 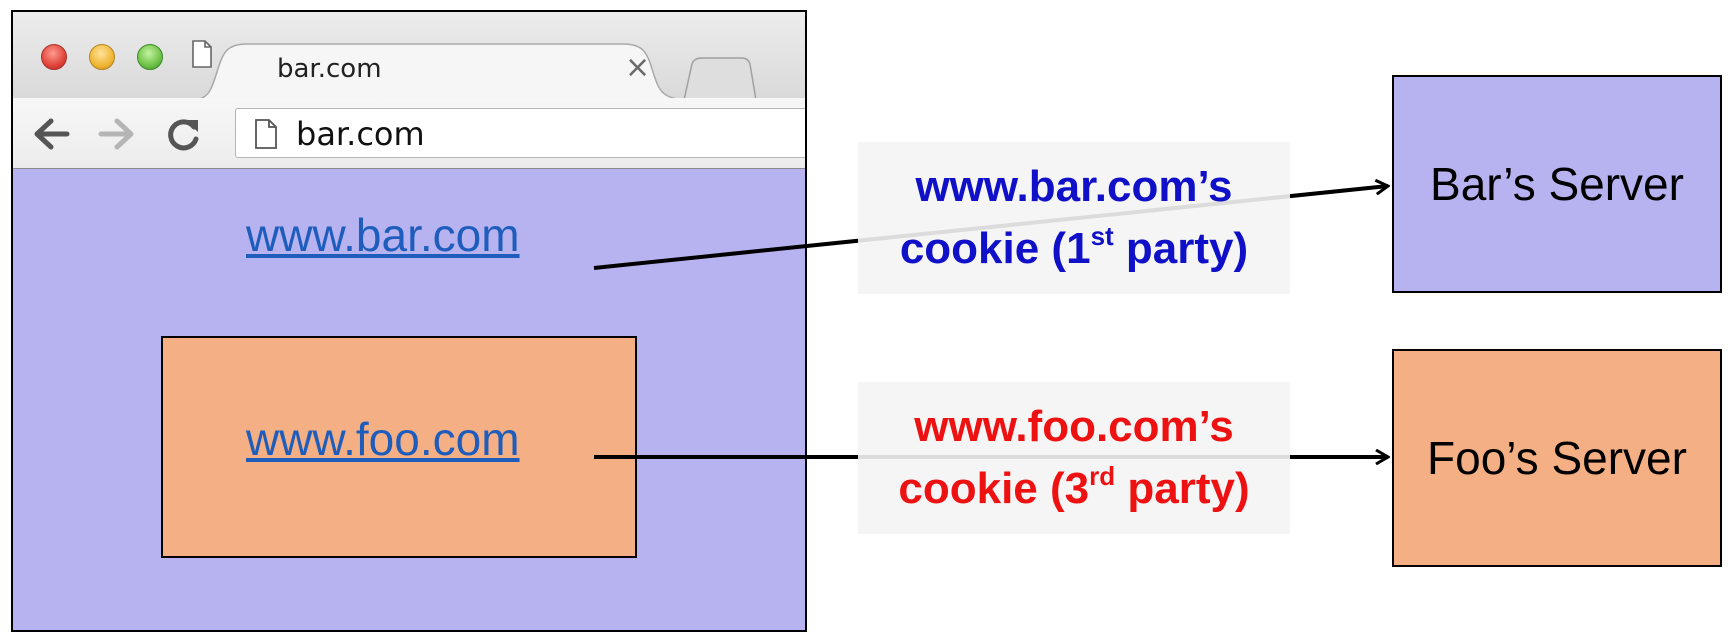 I want to click on first-party-cookie-text: cookie (1, so click(x=995, y=248).